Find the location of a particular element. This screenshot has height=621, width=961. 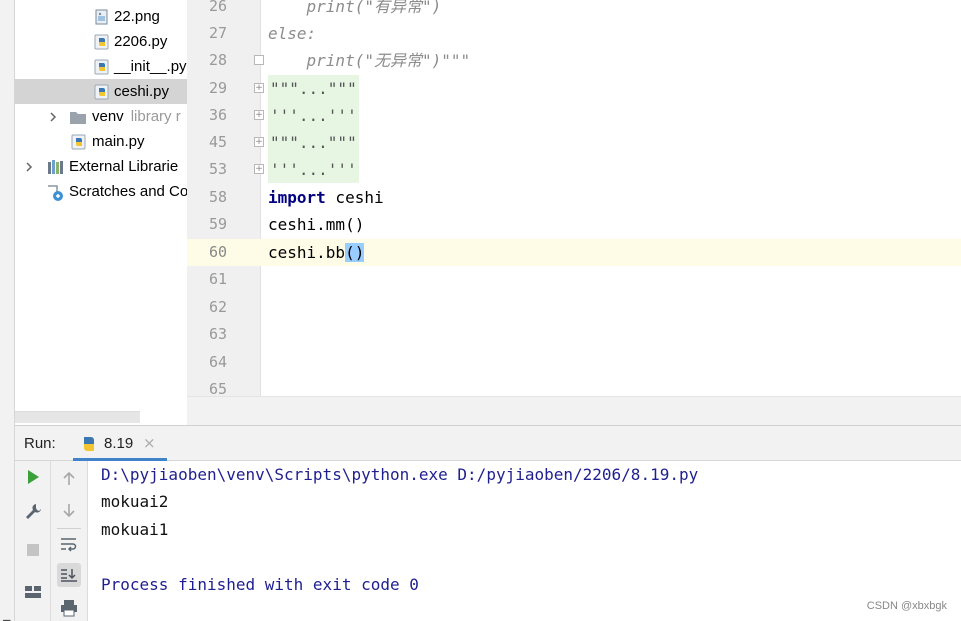

tree-item-label: venv is located at coordinates (108, 116).